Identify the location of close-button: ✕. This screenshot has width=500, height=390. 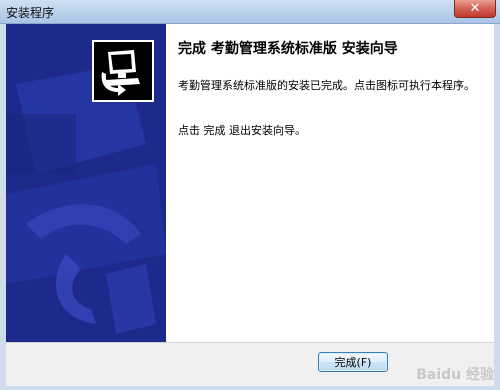
(475, 9).